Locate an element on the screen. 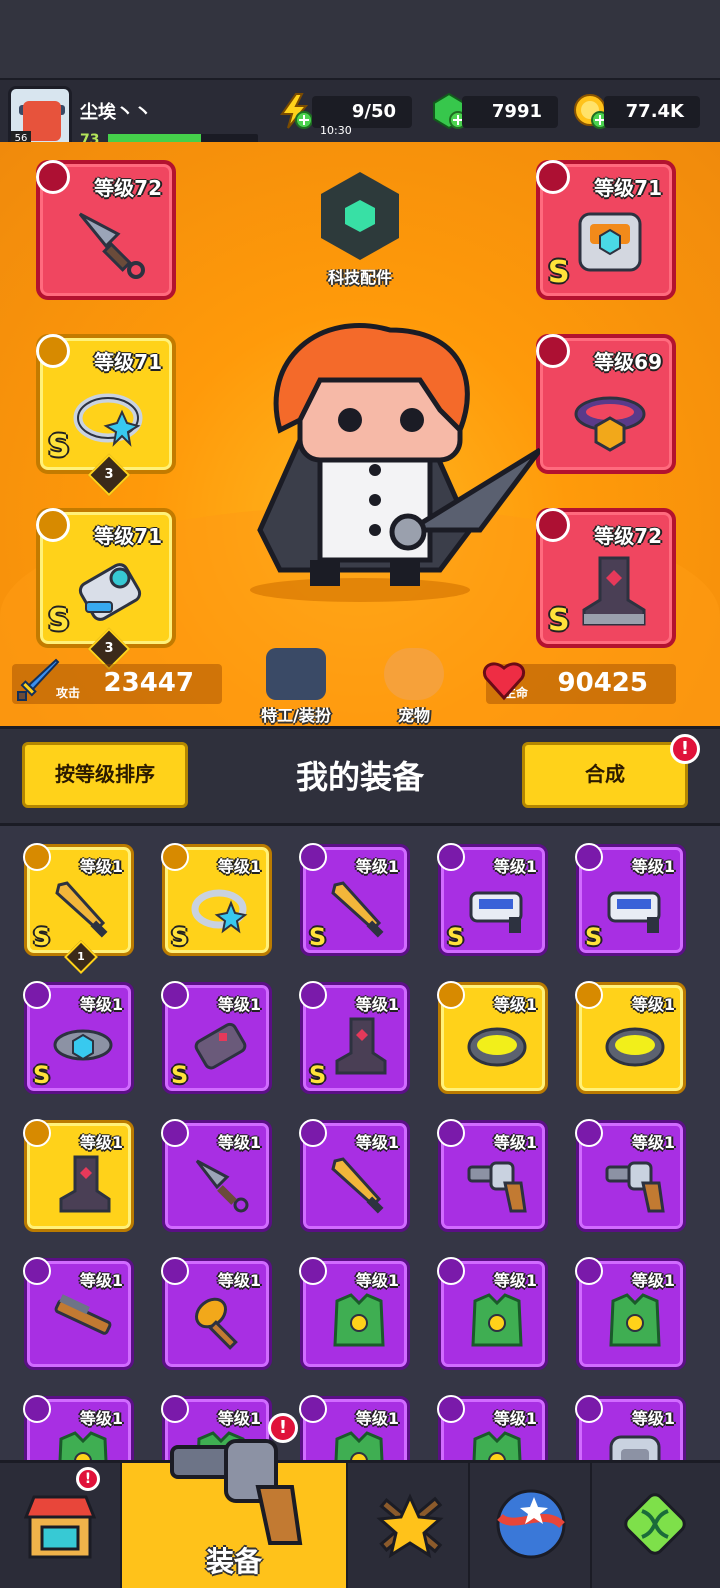 Image resolution: width=720 pixels, height=1588 pixels. agent-costume-button: 特工/装扮 is located at coordinates (296, 687).